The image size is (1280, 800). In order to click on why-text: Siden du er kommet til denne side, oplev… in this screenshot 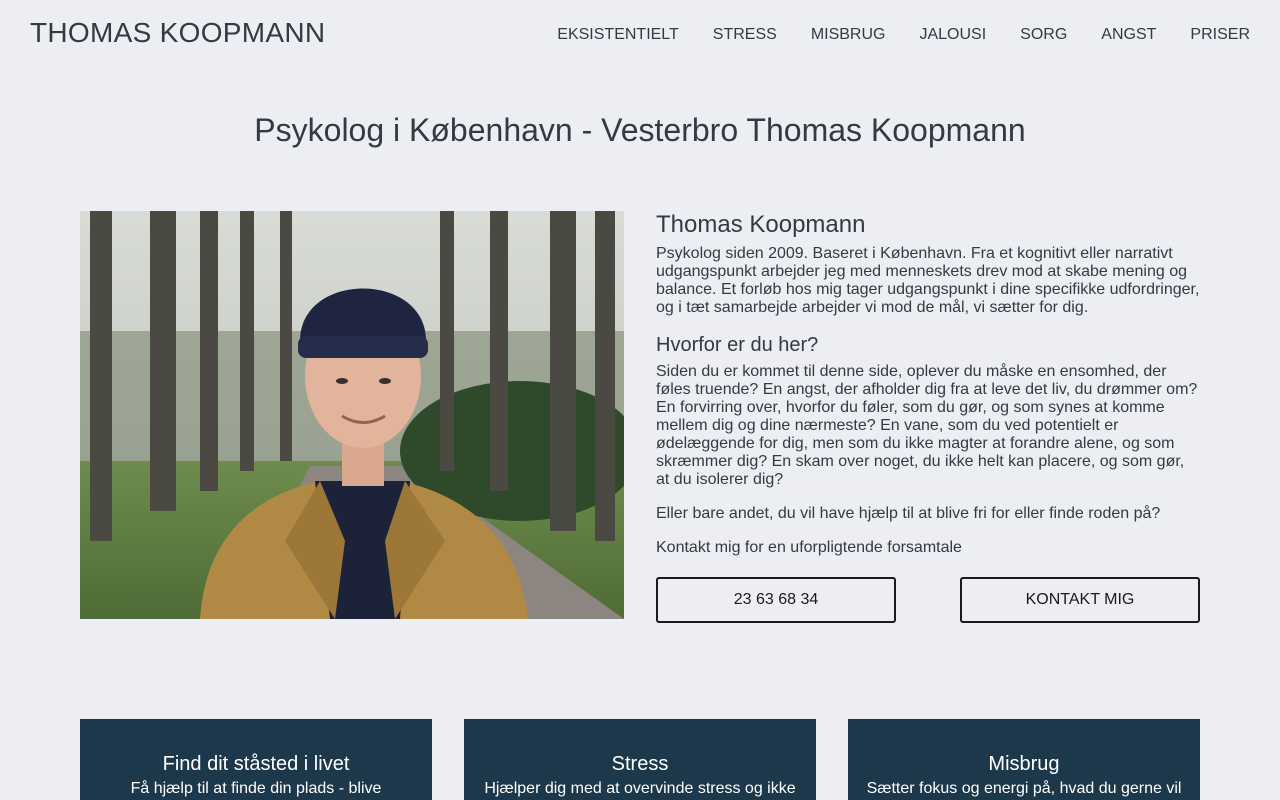, I will do `click(927, 425)`.